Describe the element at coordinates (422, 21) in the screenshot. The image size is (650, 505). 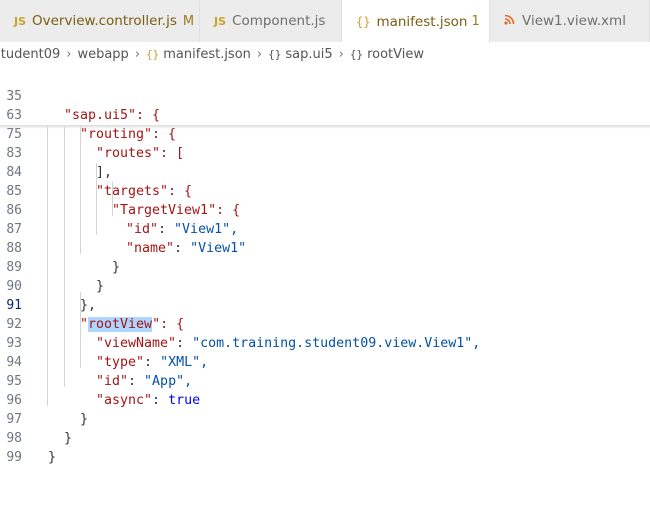
I see `tab-label: manifest.json` at that location.